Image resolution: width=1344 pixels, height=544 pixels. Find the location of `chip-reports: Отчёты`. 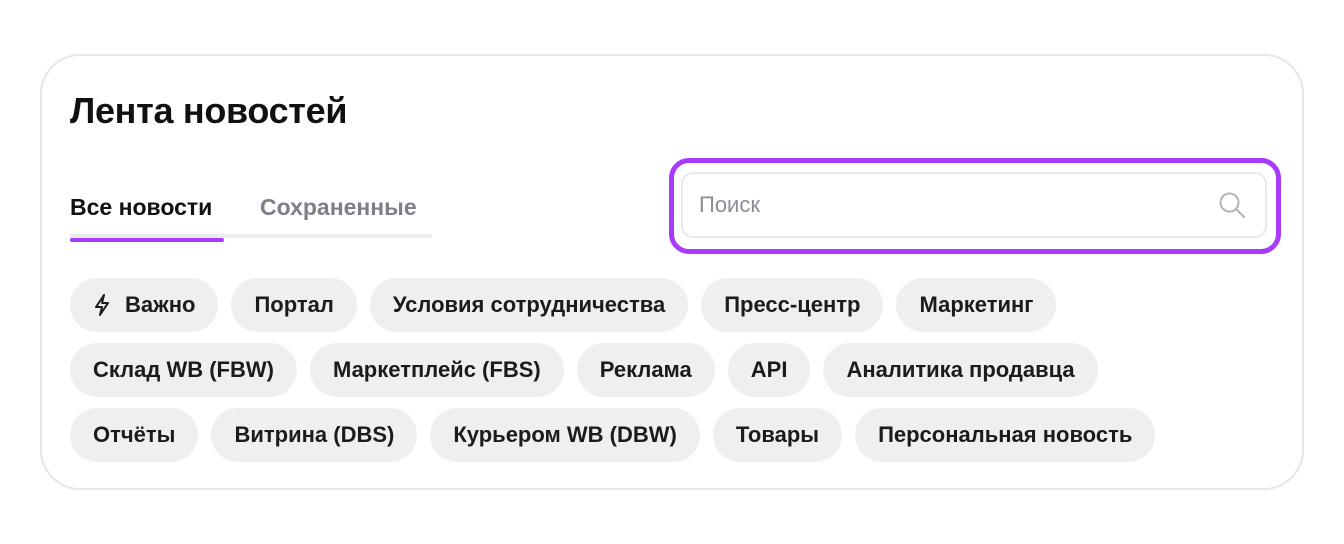

chip-reports: Отчёты is located at coordinates (134, 435).